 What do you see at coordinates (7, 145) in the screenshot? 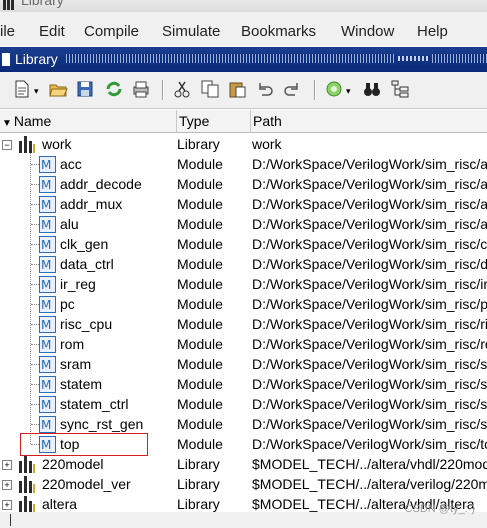
I see `tree-expander: −` at bounding box center [7, 145].